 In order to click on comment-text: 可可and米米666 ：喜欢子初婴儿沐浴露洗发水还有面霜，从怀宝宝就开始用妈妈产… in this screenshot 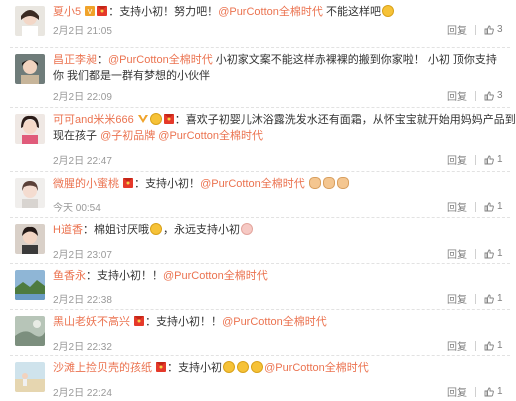, I will do `click(284, 128)`.